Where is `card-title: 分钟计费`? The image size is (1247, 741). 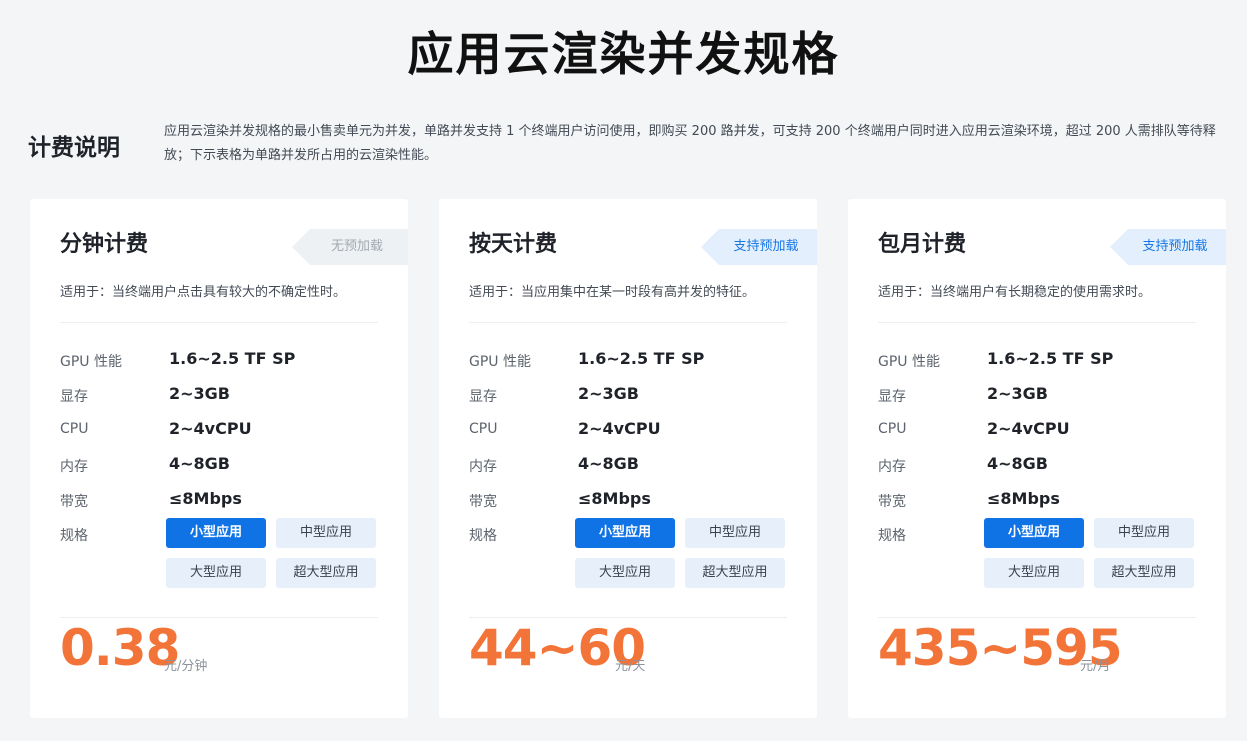 card-title: 分钟计费 is located at coordinates (104, 244).